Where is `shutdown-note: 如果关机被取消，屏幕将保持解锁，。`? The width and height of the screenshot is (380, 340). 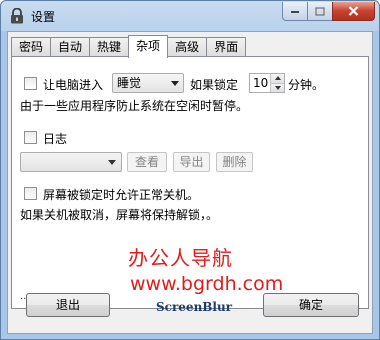
shutdown-note: 如果关机被取消，屏幕将保持解锁，。 is located at coordinates (119, 215).